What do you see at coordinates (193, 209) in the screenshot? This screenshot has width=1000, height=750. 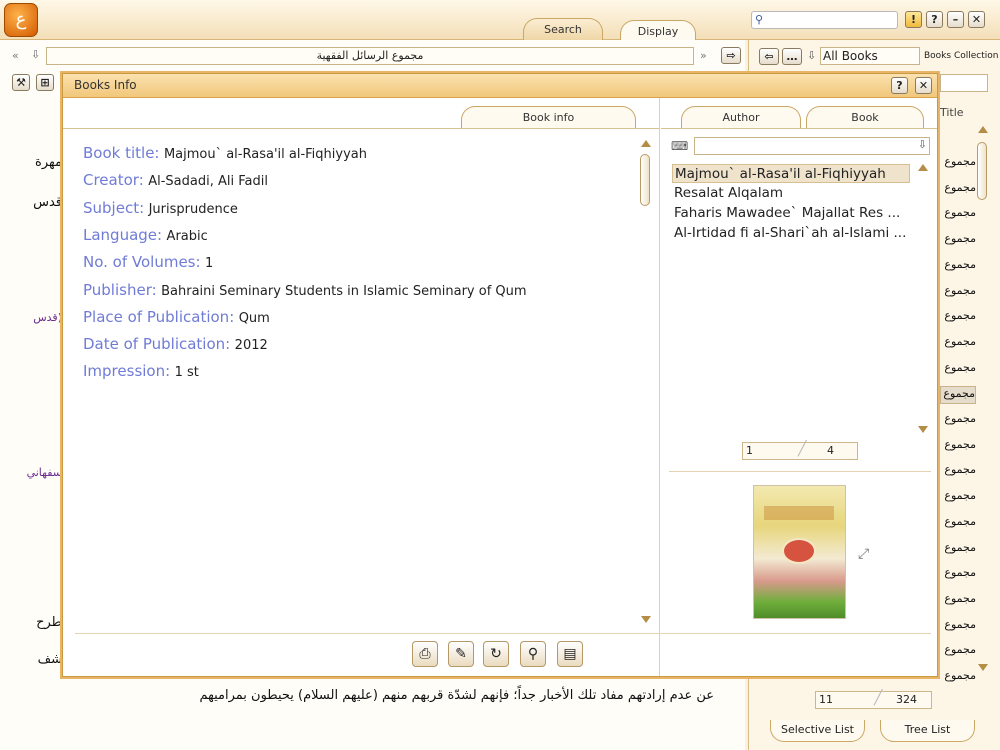 I see `field-value: Jurisprudence` at bounding box center [193, 209].